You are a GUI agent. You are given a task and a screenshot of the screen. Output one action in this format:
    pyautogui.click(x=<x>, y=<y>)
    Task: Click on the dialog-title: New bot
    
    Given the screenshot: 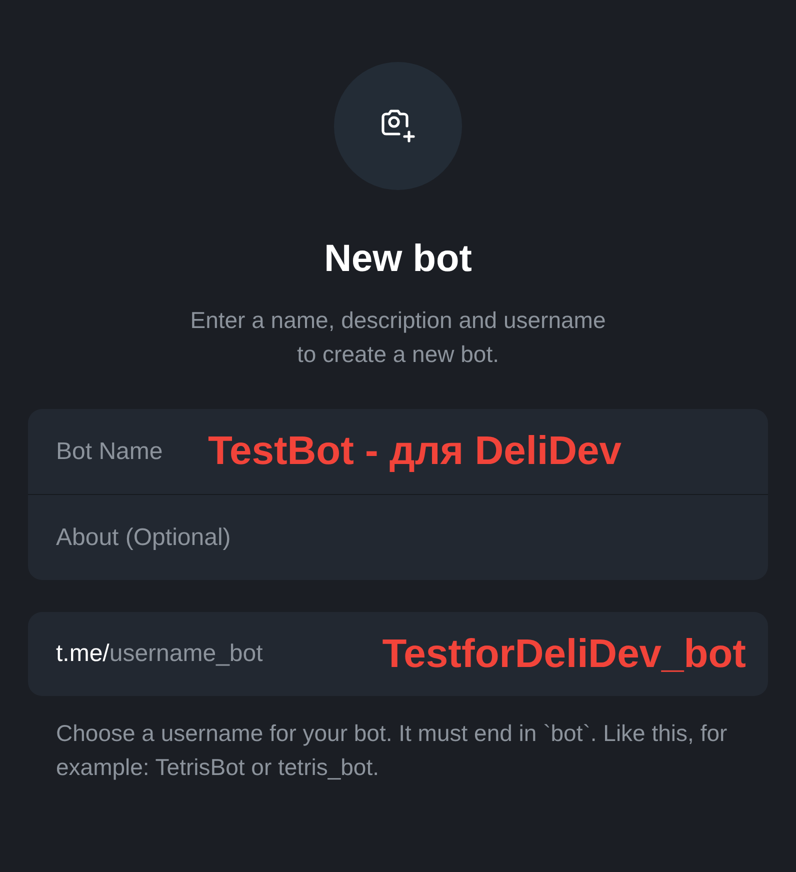 What is the action you would take?
    pyautogui.click(x=398, y=259)
    